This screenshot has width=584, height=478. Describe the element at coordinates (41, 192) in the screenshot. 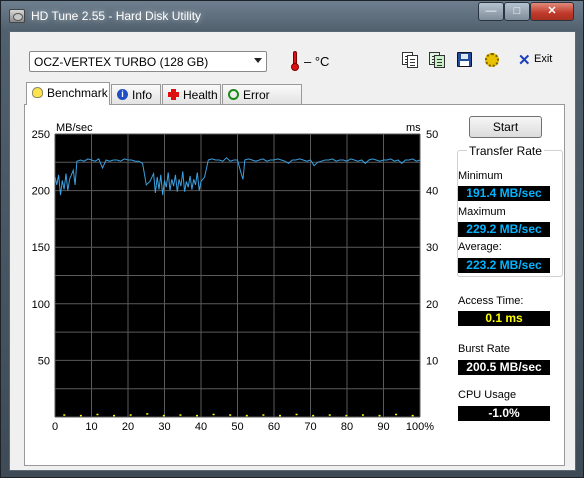

I see `y-tick-label: 200` at that location.